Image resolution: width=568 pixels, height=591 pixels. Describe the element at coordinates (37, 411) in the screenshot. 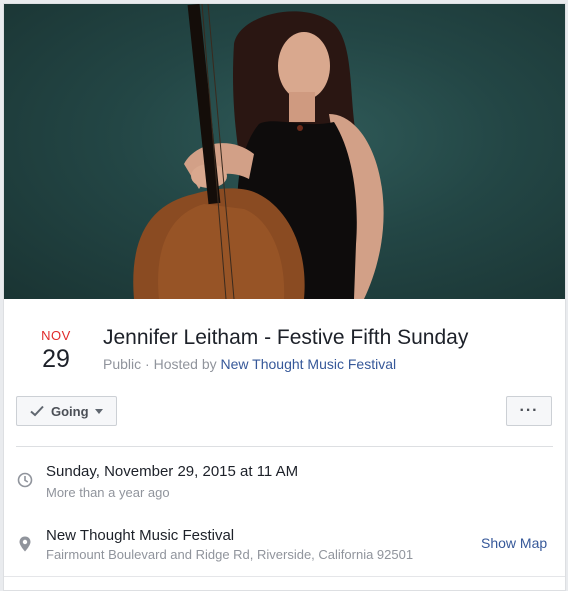

I see `check-icon` at that location.